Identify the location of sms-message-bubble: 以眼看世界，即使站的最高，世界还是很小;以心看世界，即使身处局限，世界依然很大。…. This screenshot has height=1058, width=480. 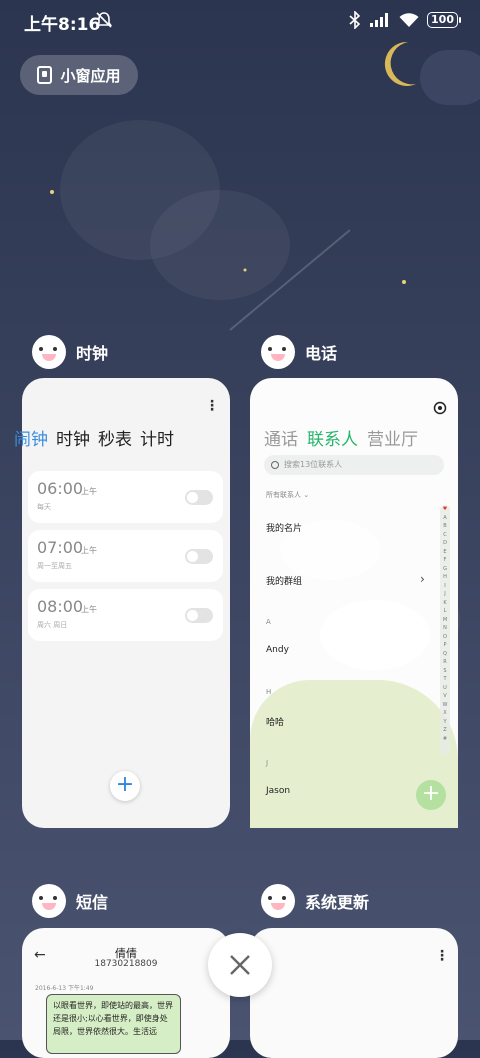
(113, 1024).